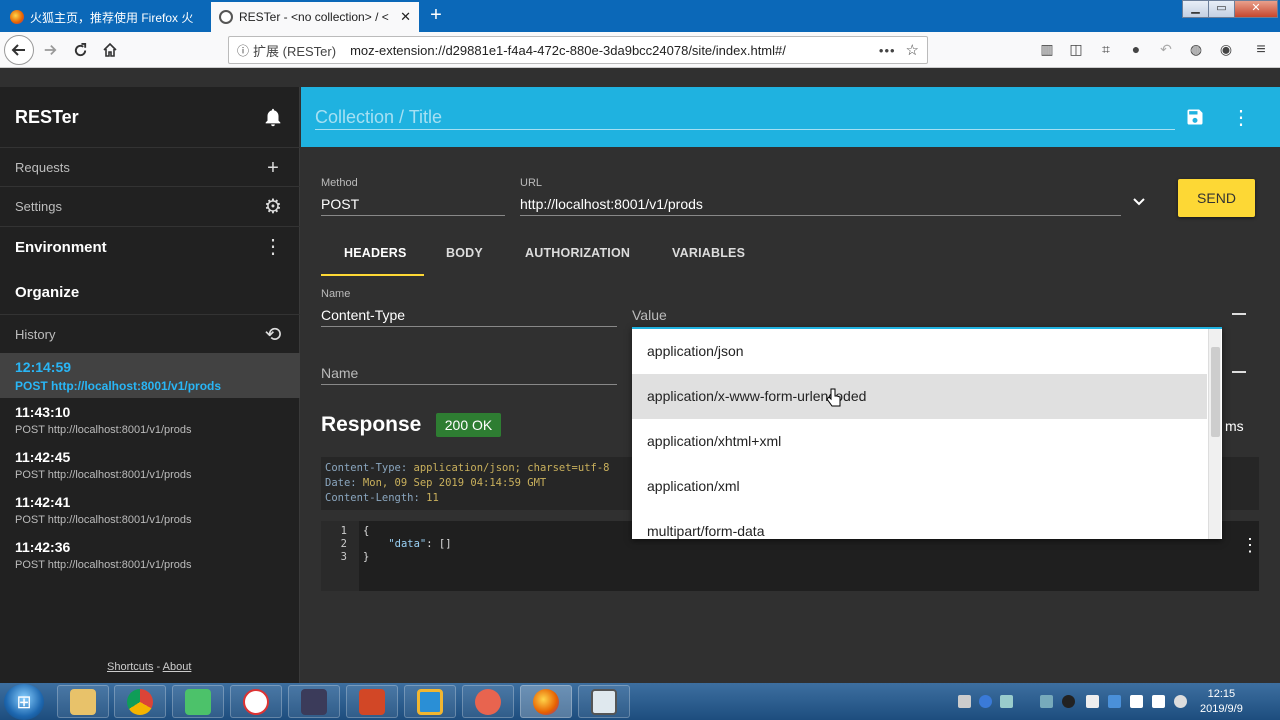 The height and width of the screenshot is (720, 1280). Describe the element at coordinates (130, 667) in the screenshot. I see `shortcuts-link: Shortcuts` at that location.